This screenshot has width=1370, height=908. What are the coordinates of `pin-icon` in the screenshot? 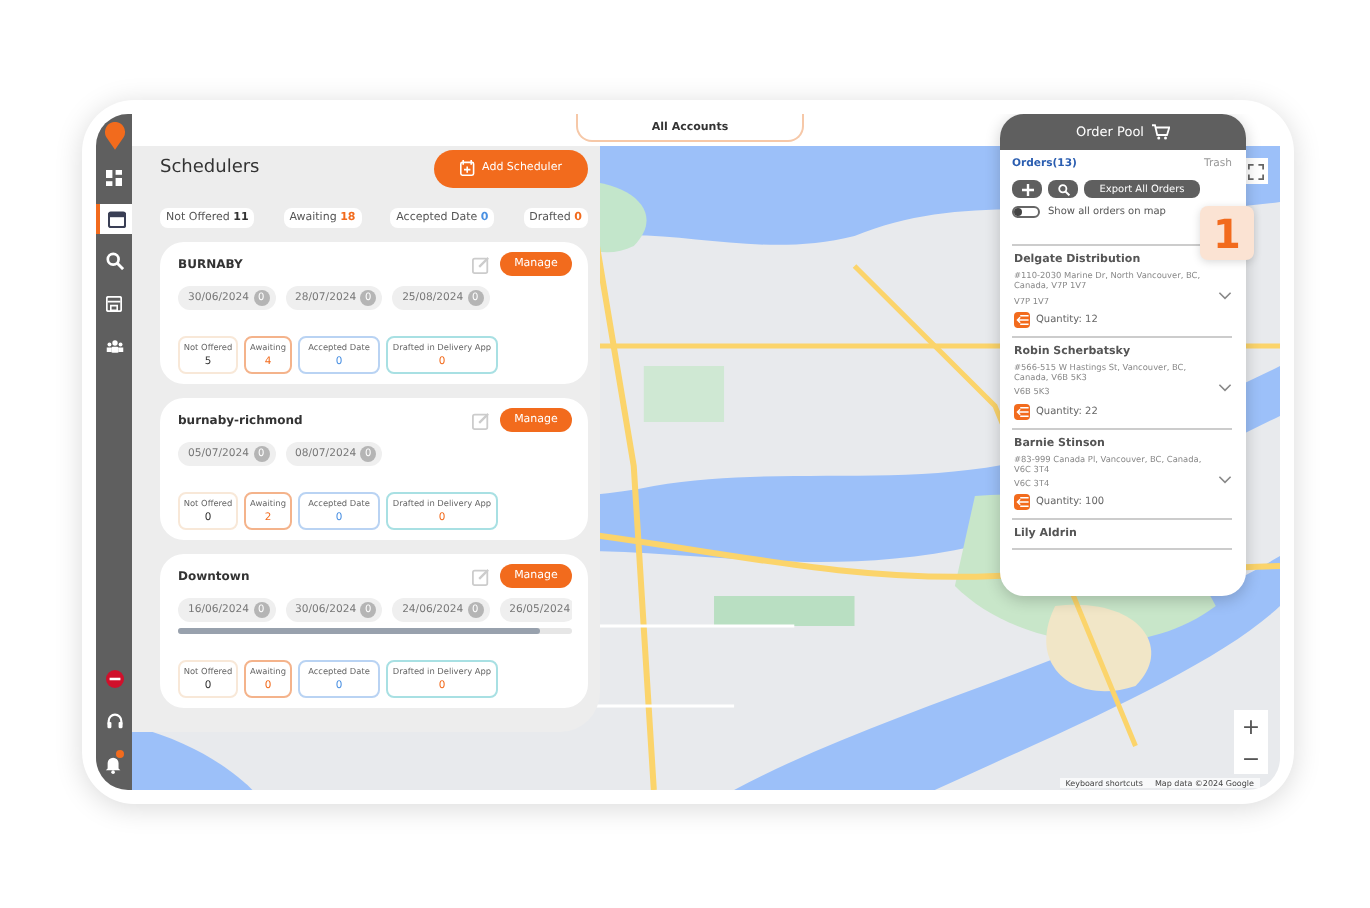 It's located at (114, 135).